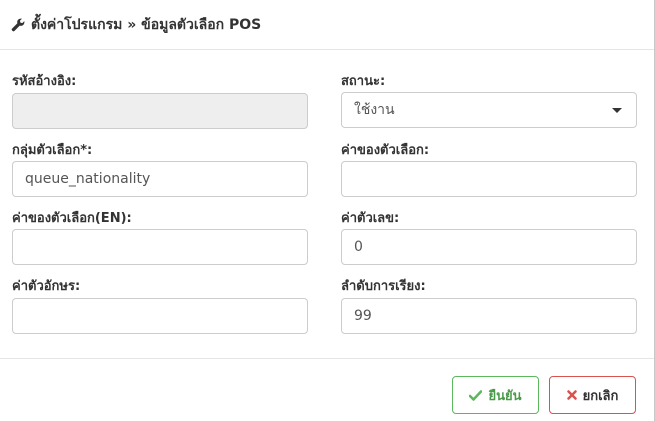 The image size is (655, 421). I want to click on option-group-label: กลุ่มตัวเลือก*:, so click(52, 150).